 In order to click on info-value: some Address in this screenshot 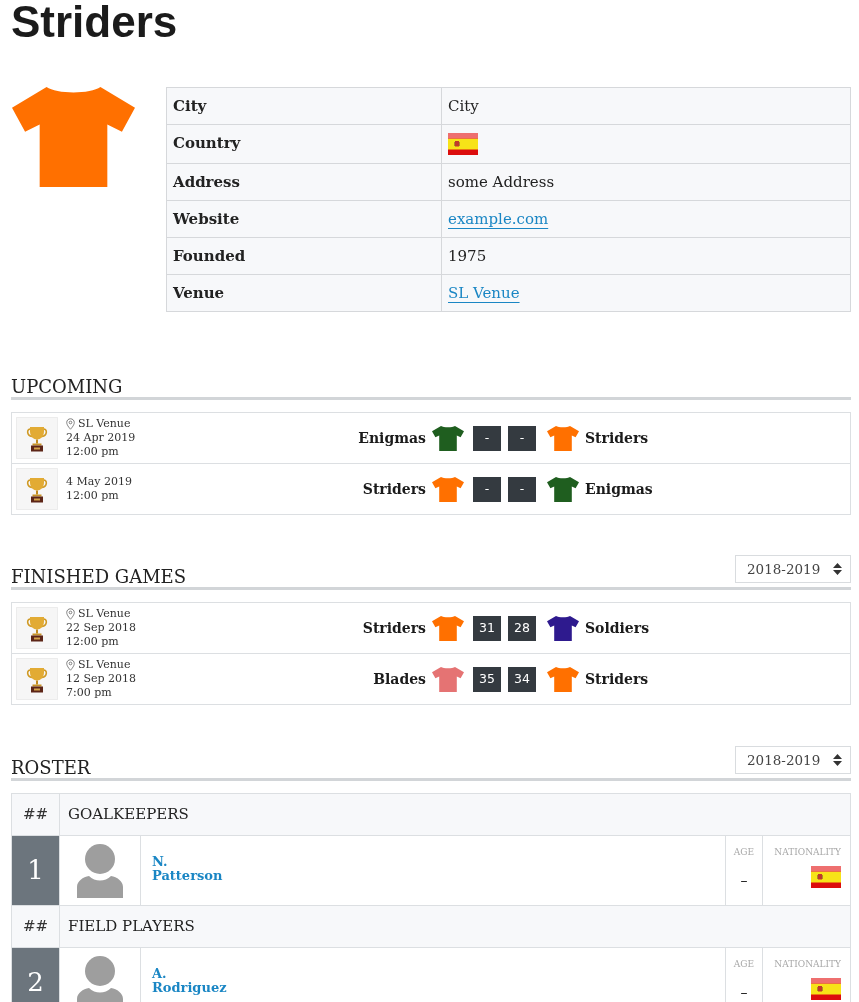, I will do `click(646, 182)`.